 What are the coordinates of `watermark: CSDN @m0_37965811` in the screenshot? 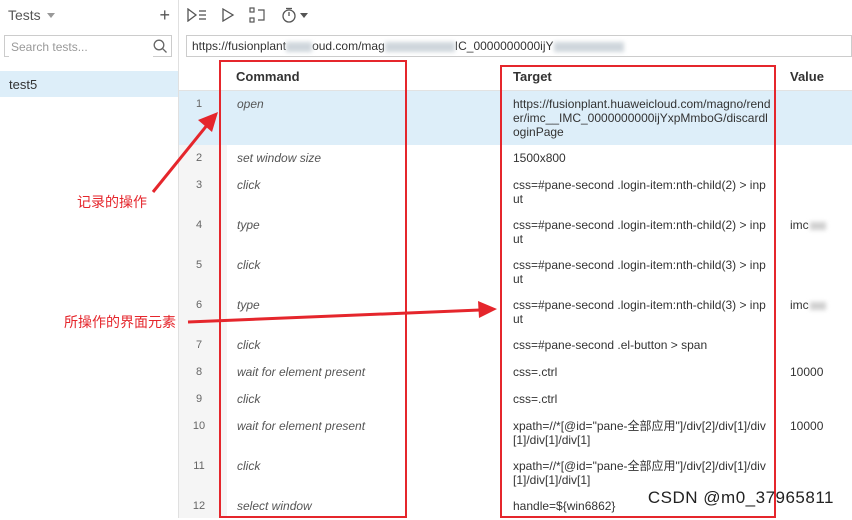 It's located at (740, 497).